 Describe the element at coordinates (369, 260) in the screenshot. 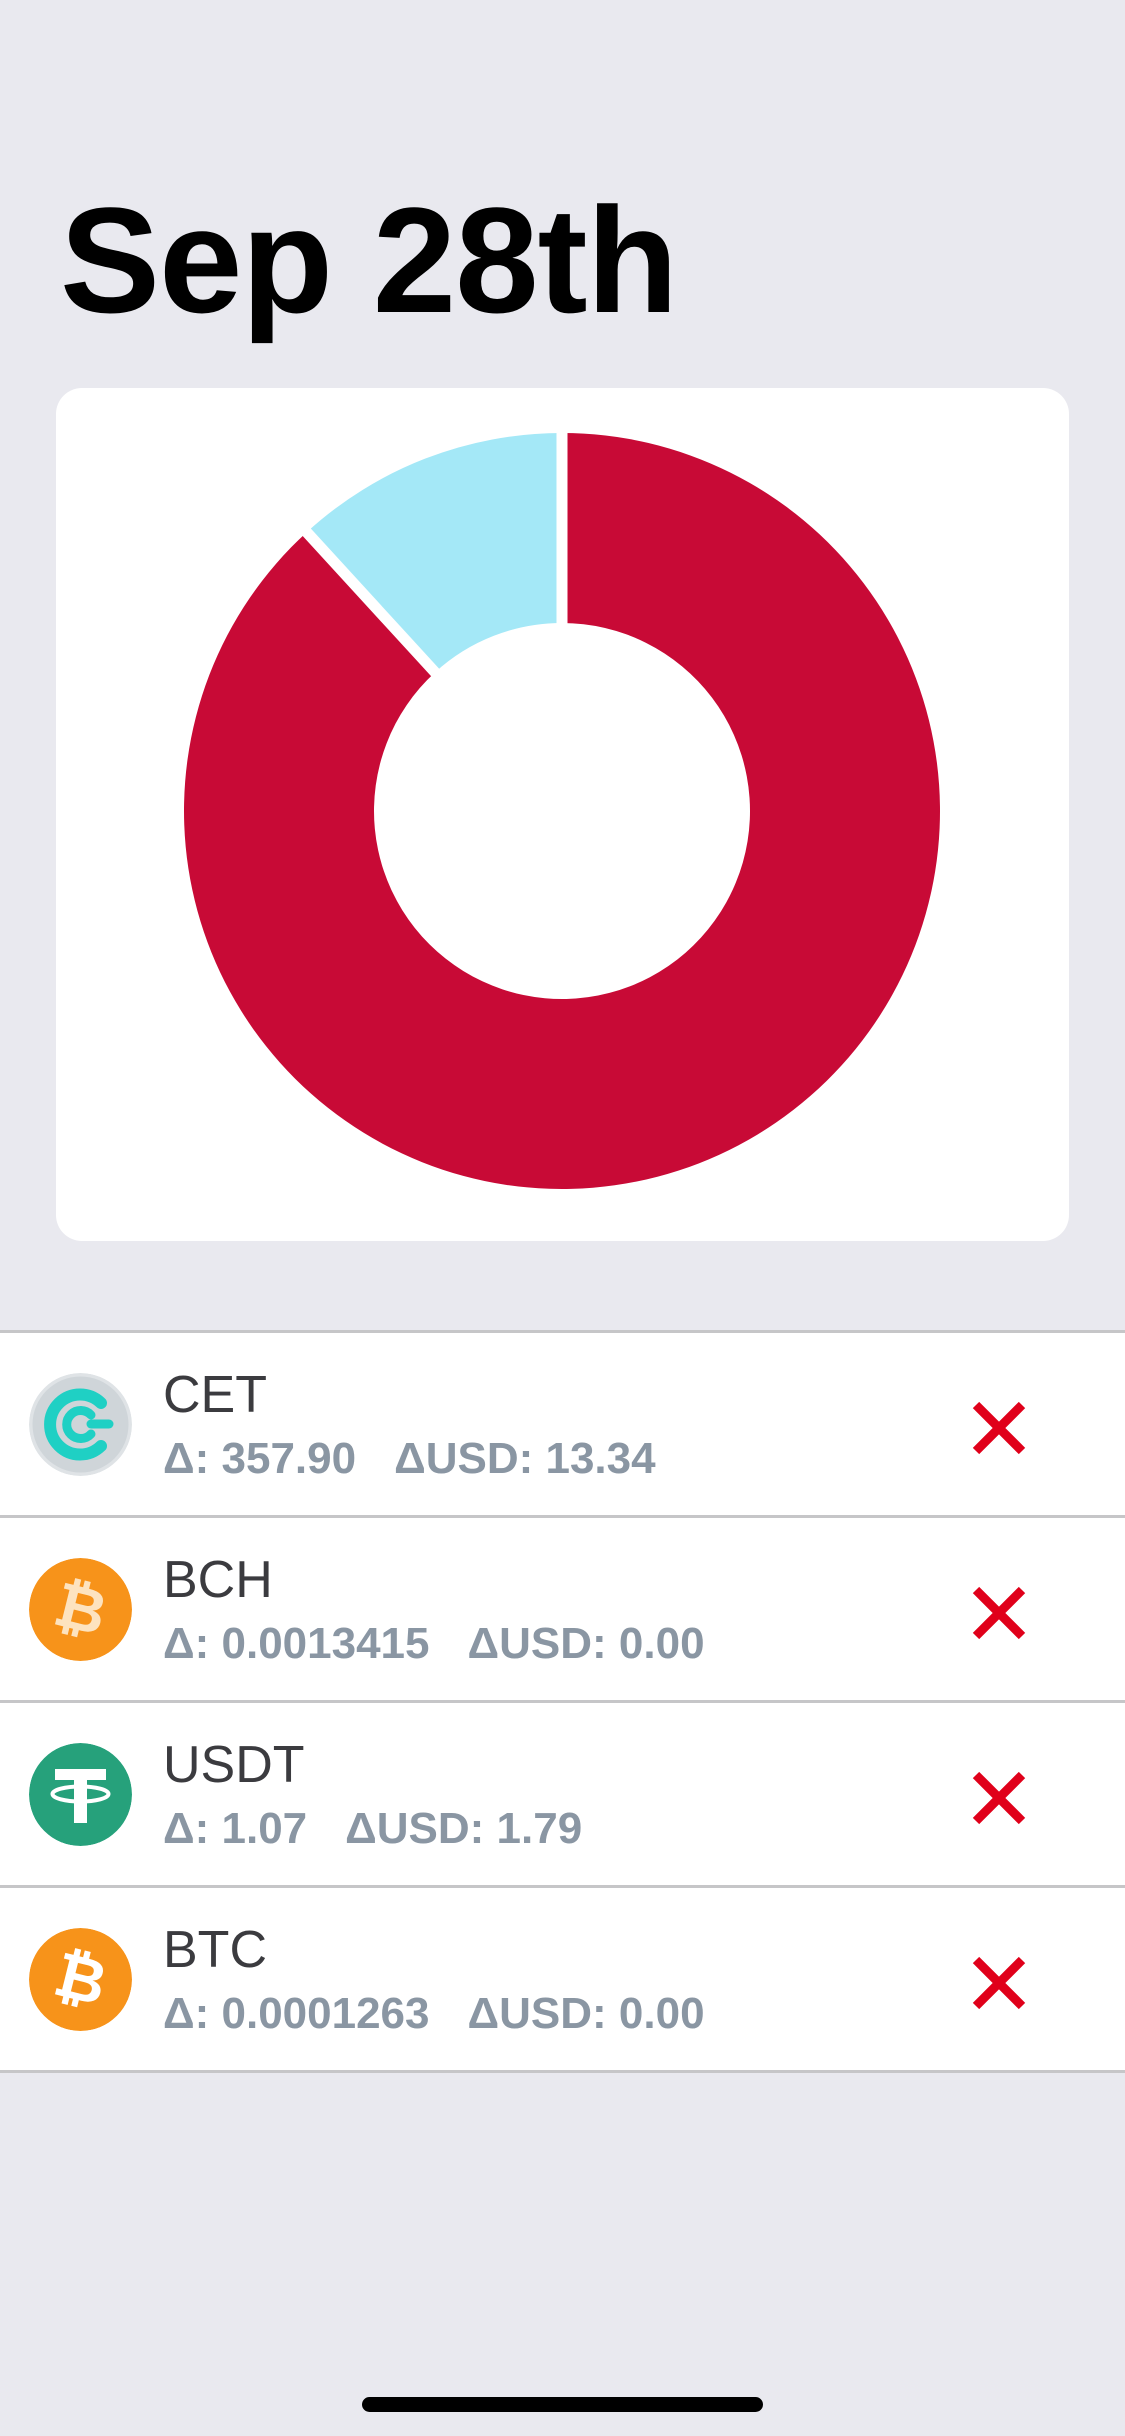

I see `page-title: Sep 28th` at that location.